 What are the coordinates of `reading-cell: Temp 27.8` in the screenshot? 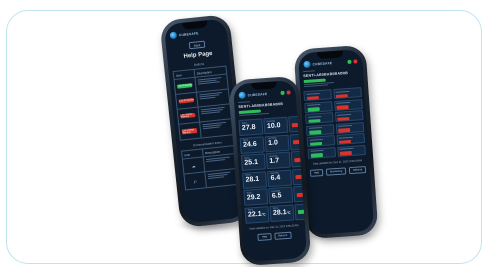 It's located at (250, 127).